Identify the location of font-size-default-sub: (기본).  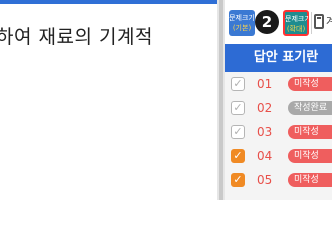
(242, 28).